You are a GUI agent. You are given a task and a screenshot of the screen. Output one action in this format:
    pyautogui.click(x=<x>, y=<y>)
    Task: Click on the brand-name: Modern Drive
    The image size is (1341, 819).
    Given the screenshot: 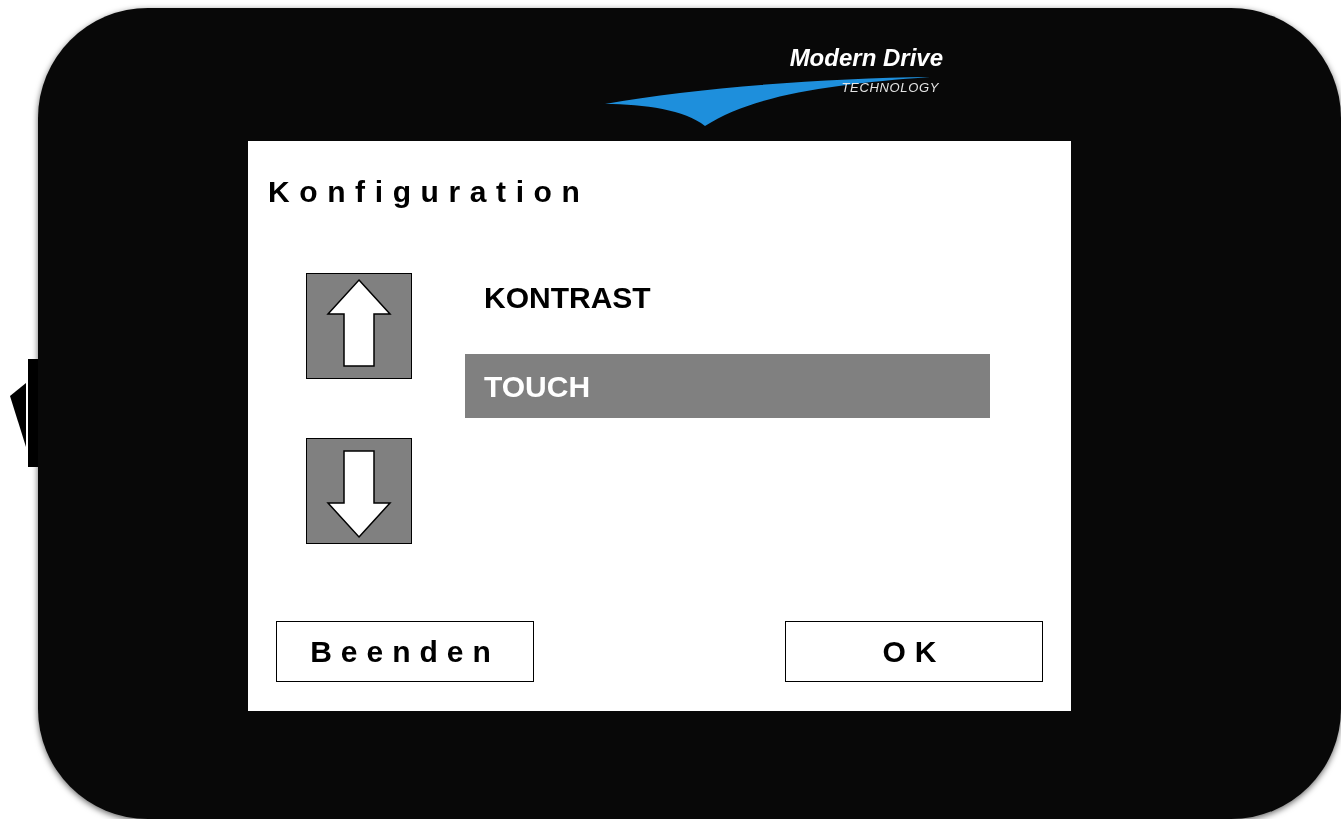 What is the action you would take?
    pyautogui.click(x=866, y=58)
    